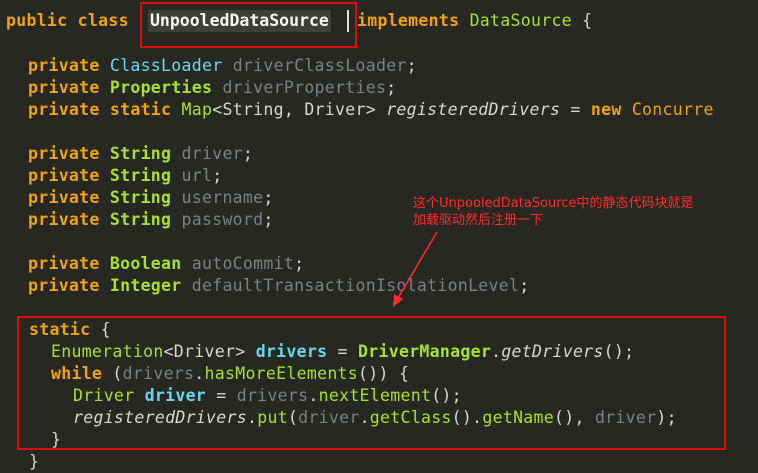  Describe the element at coordinates (415, 269) in the screenshot. I see `annotation-arrow` at that location.